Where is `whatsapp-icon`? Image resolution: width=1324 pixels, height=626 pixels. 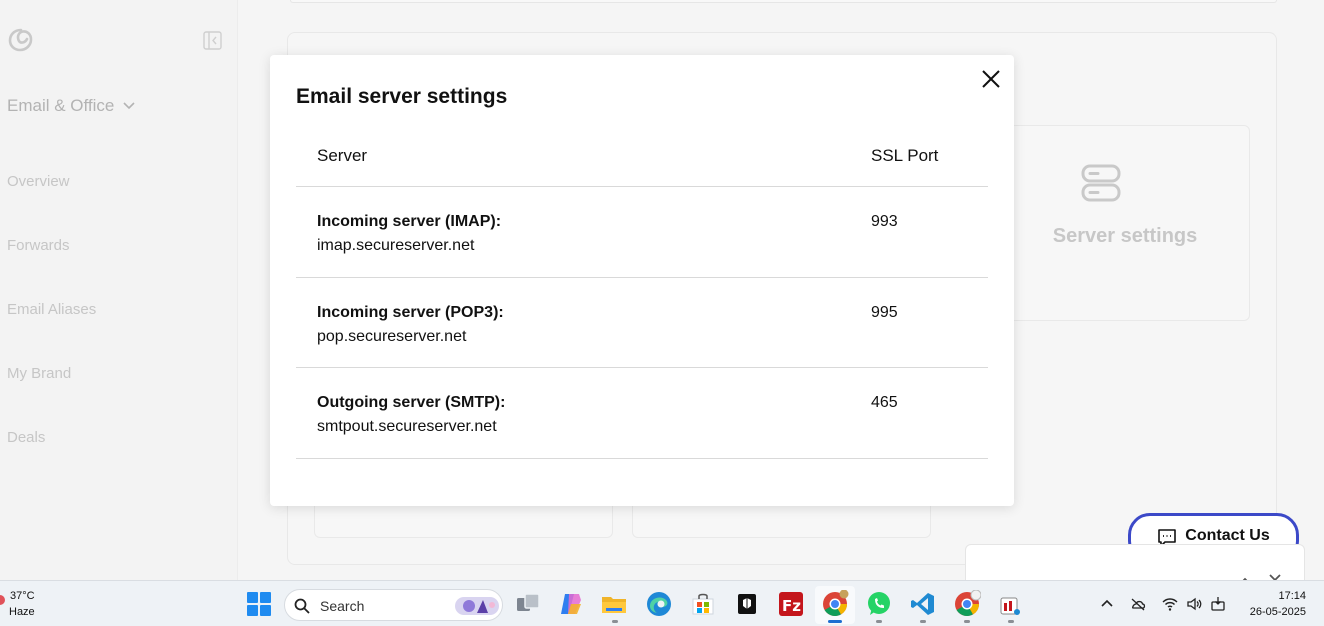
whatsapp-icon is located at coordinates (879, 604).